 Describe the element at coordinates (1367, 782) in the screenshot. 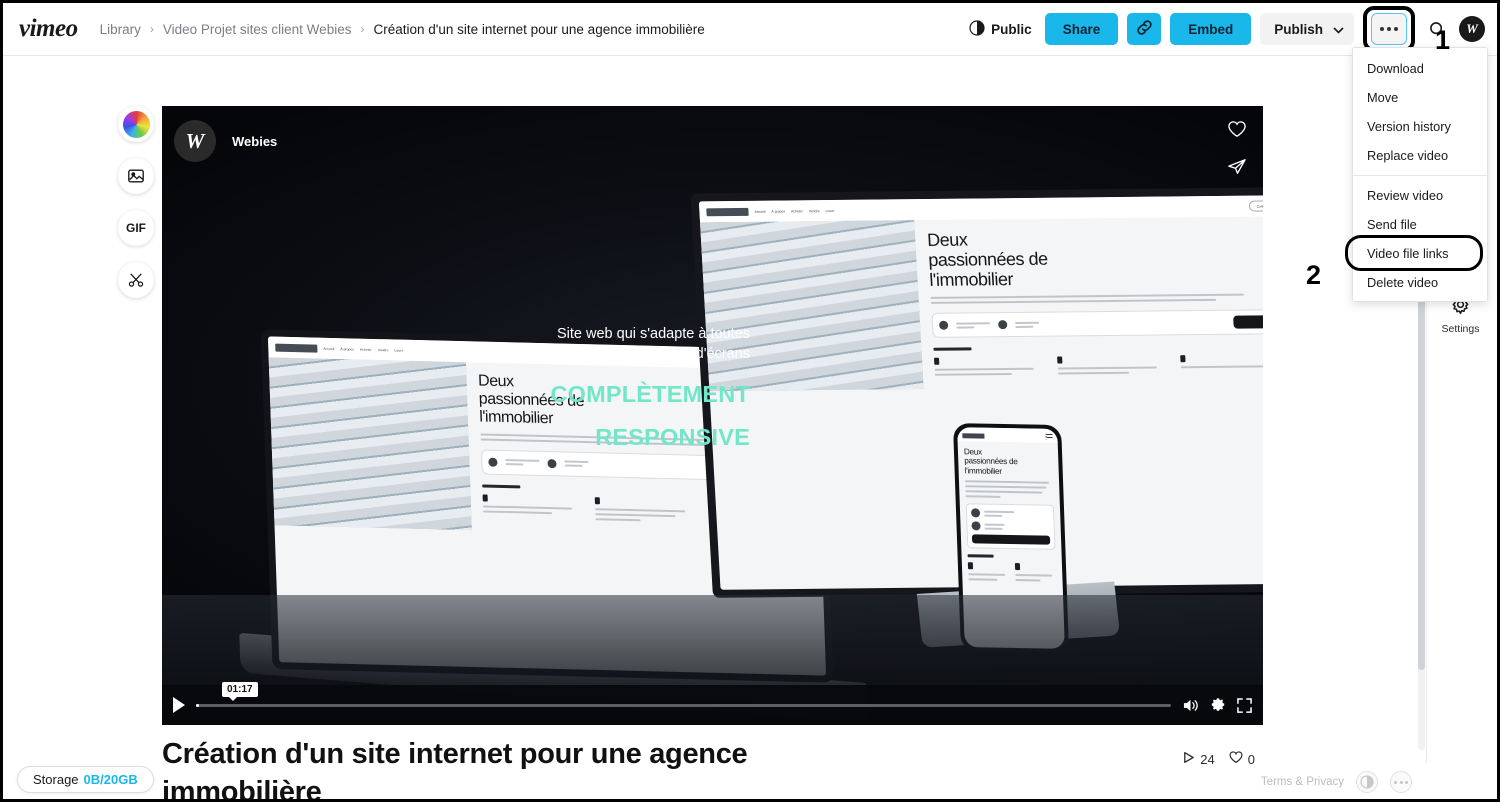

I see `contrast-icon` at that location.